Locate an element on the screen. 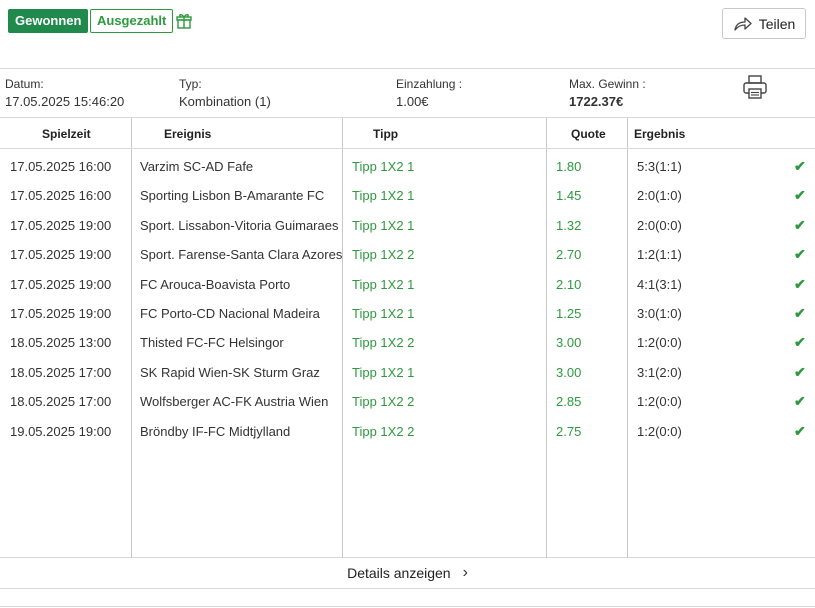  quote-value: 2.10 is located at coordinates (569, 284).